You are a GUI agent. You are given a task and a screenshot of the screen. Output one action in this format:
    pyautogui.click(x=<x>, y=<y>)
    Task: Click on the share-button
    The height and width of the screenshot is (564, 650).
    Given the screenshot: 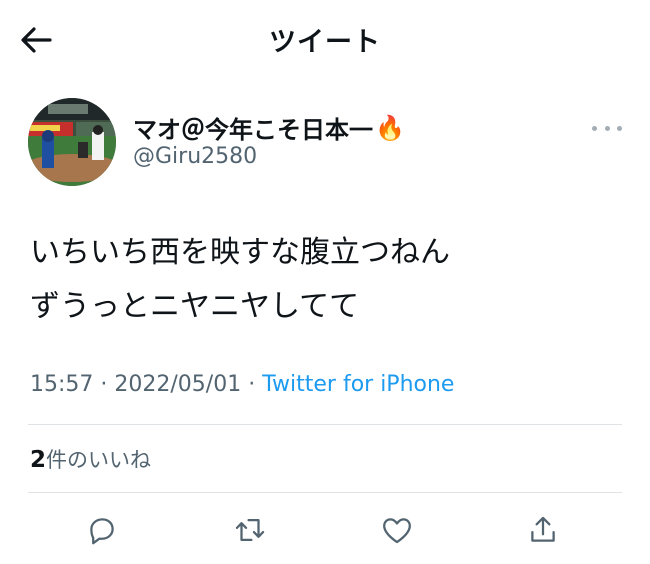 What is the action you would take?
    pyautogui.click(x=543, y=530)
    